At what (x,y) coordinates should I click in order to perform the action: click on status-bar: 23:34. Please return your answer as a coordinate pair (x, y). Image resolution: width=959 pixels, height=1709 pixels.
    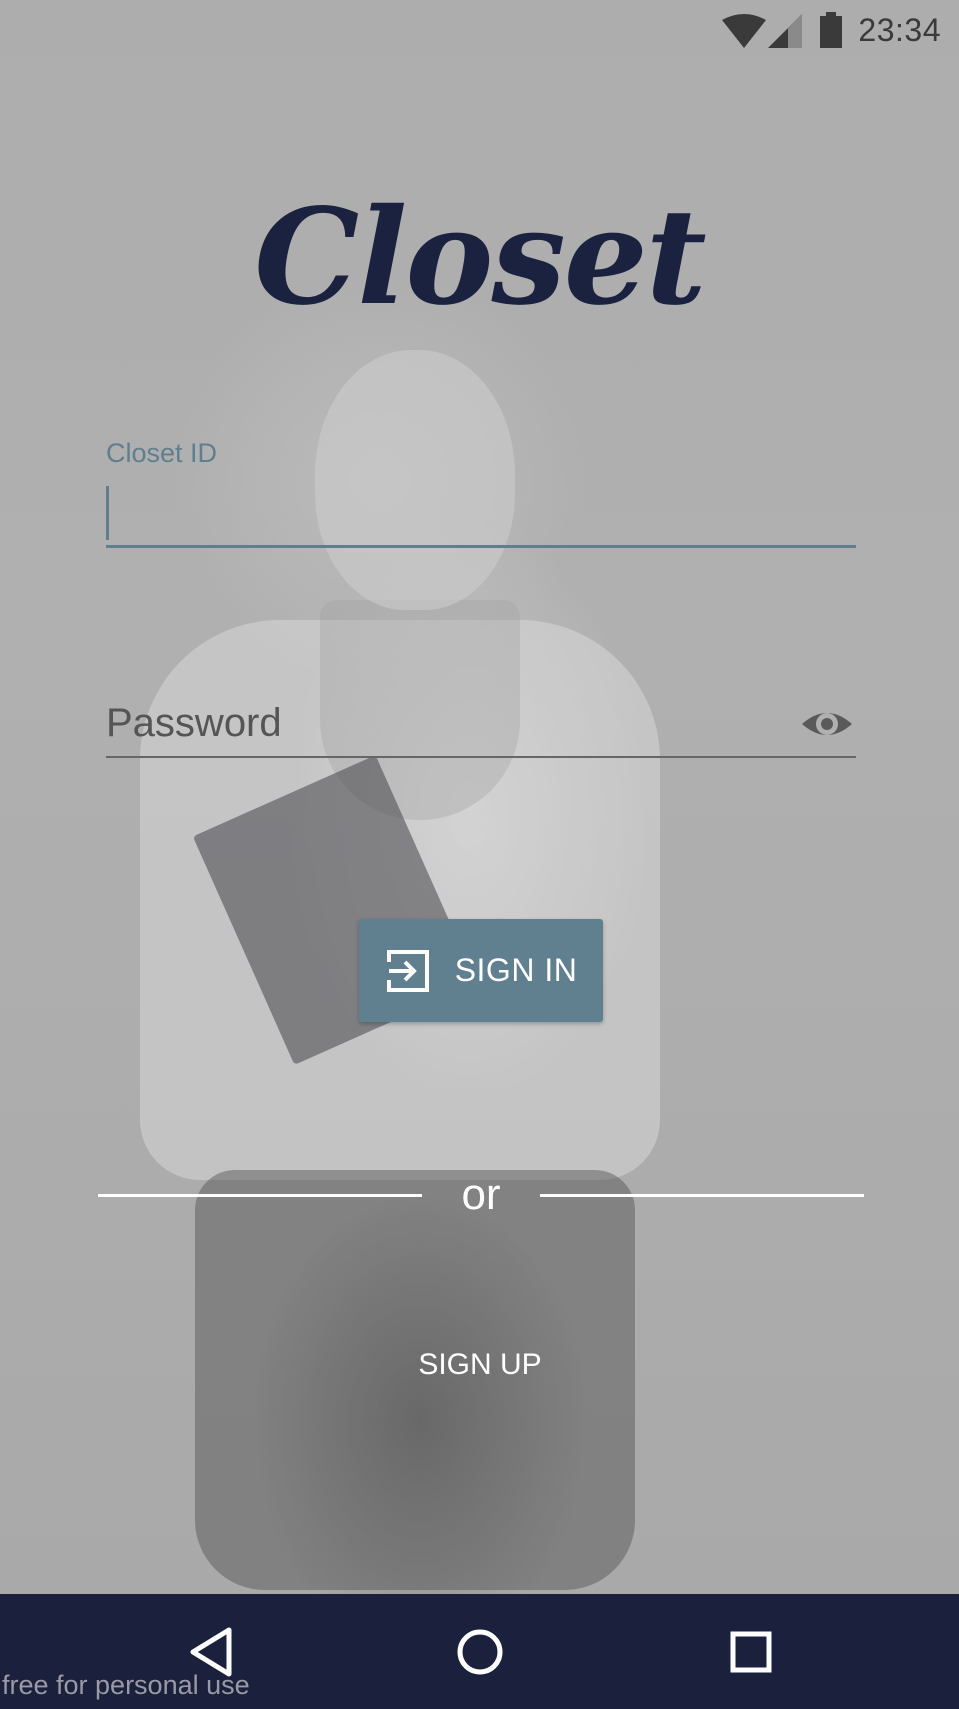
    Looking at the image, I should click on (479, 31).